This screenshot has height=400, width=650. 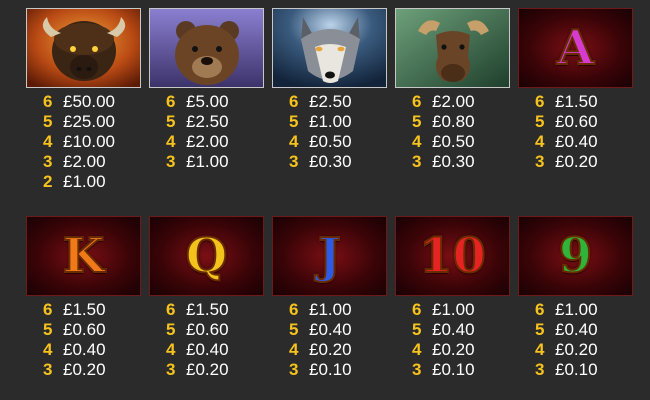 I want to click on symbol-card-ten: 10 6 £1.00 5 £0.40 4 £0.20 3 £0.10, so click(x=452, y=298).